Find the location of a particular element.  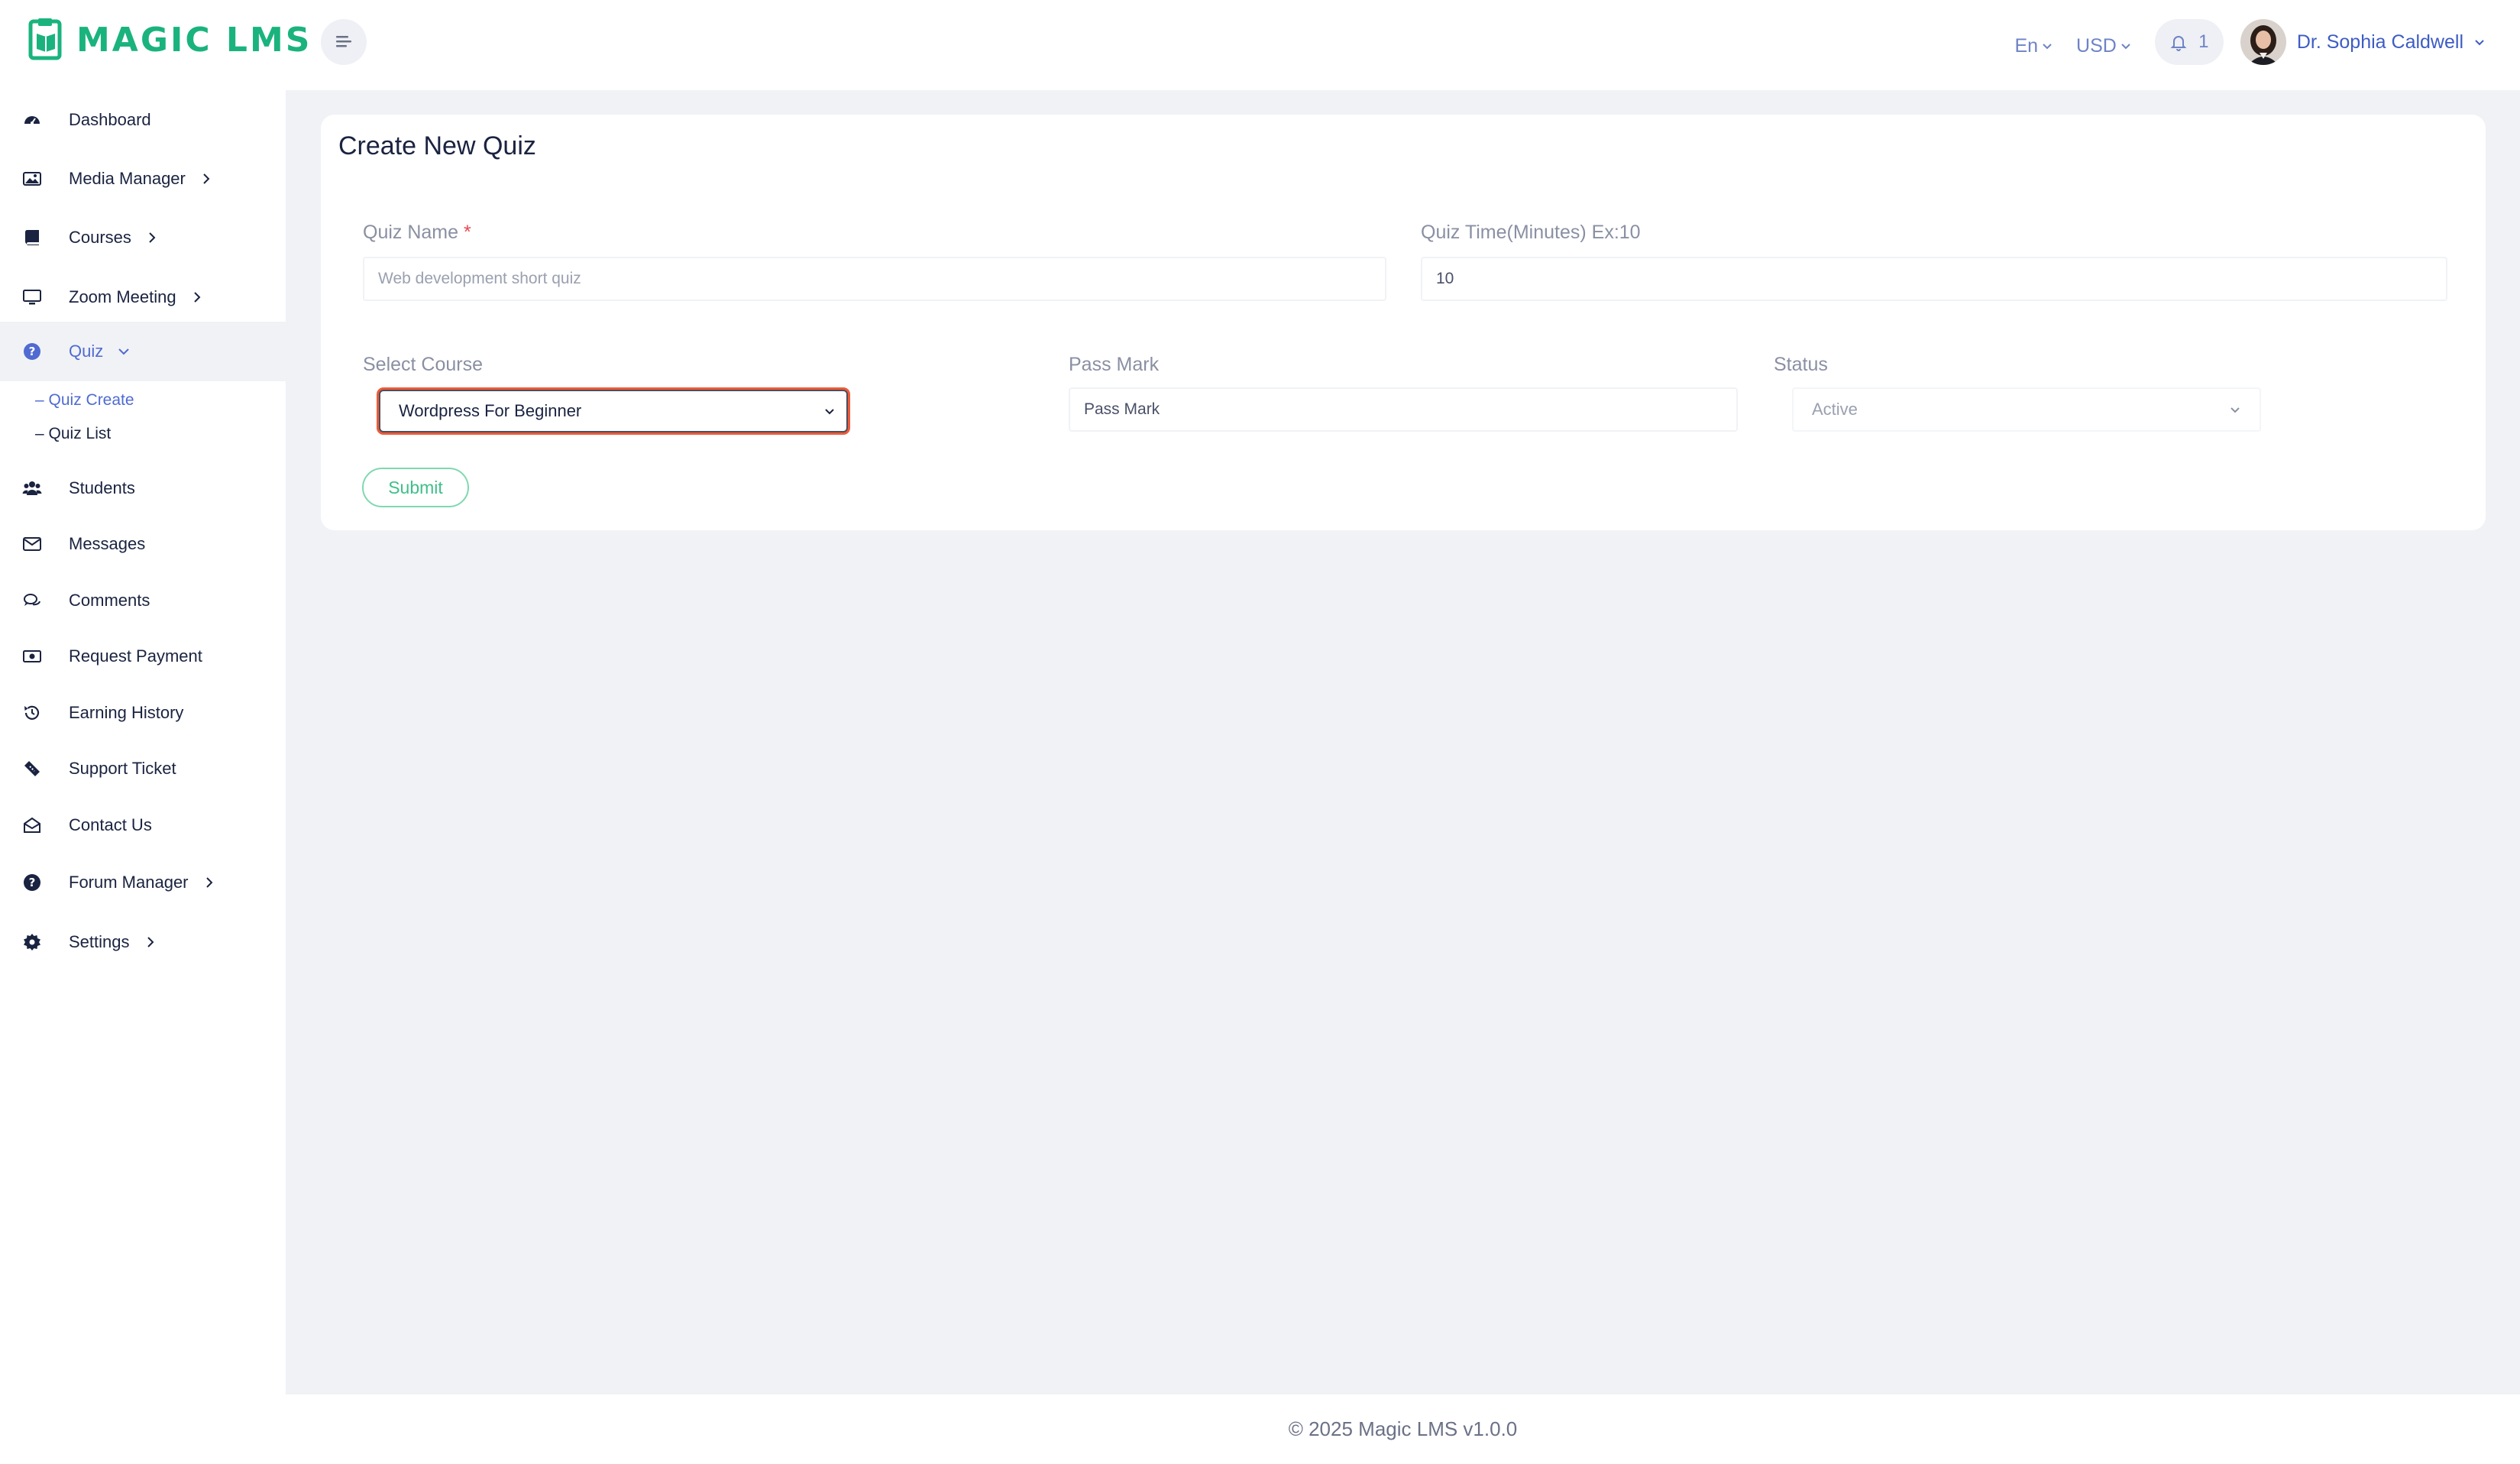

brand-logo: MAGIC LMS is located at coordinates (169, 40).